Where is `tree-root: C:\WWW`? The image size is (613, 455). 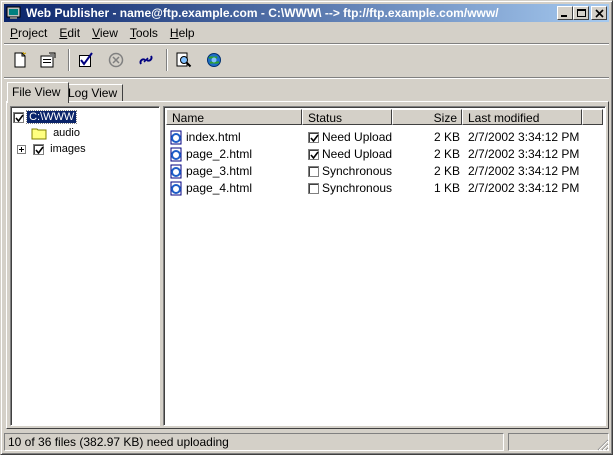 tree-root: C:\WWW is located at coordinates (45, 117).